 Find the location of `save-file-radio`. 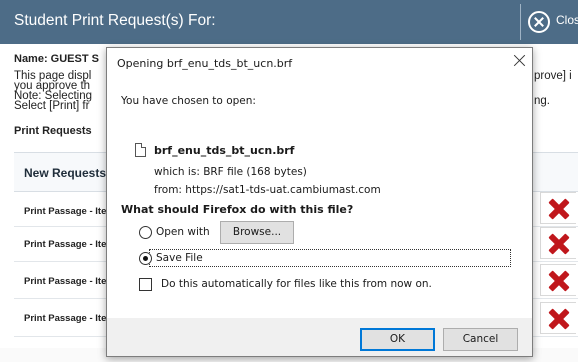

save-file-radio is located at coordinates (145, 258).